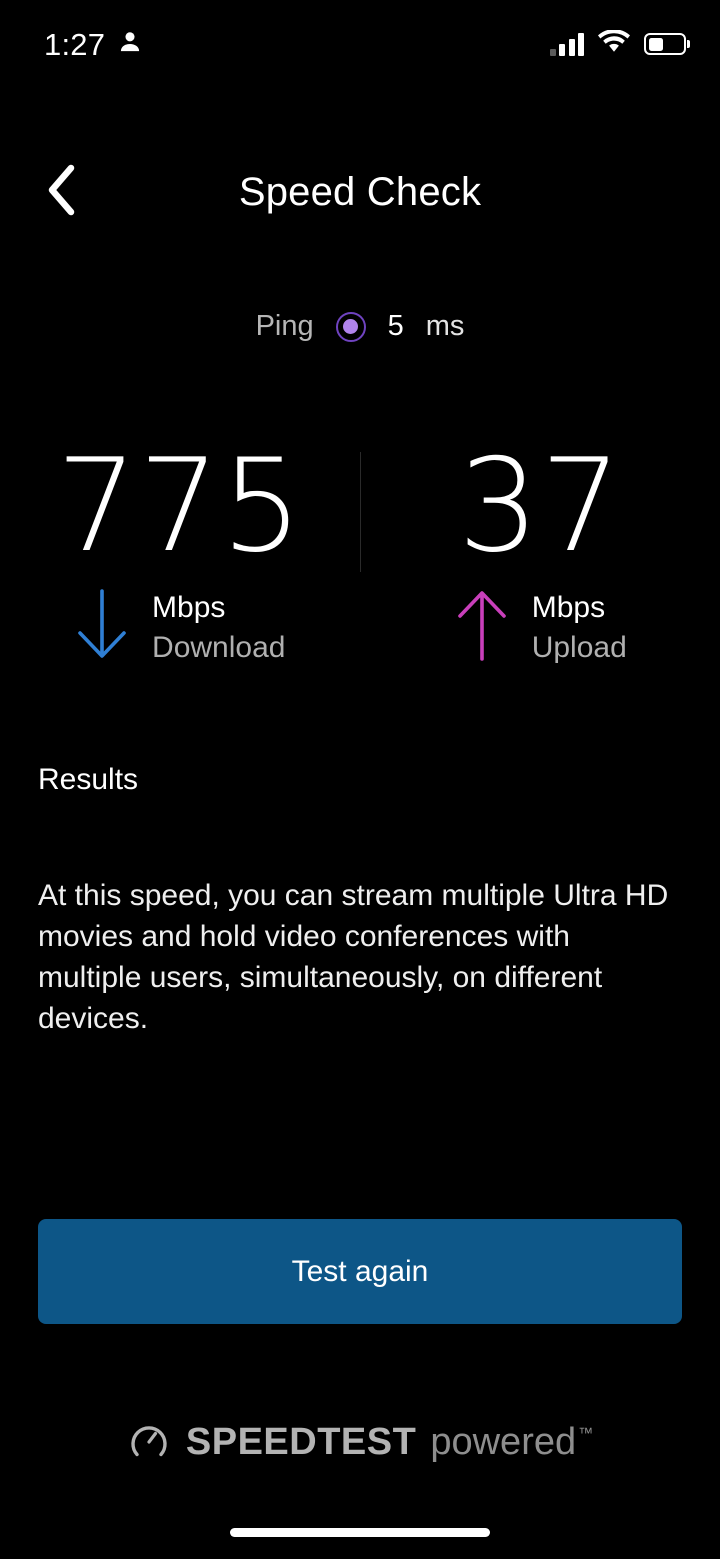 This screenshot has width=720, height=1559. I want to click on page-title: Speed Check, so click(360, 191).